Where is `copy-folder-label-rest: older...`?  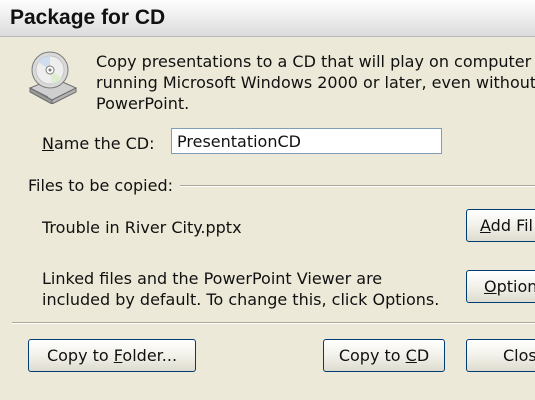 copy-folder-label-rest: older... is located at coordinates (150, 355).